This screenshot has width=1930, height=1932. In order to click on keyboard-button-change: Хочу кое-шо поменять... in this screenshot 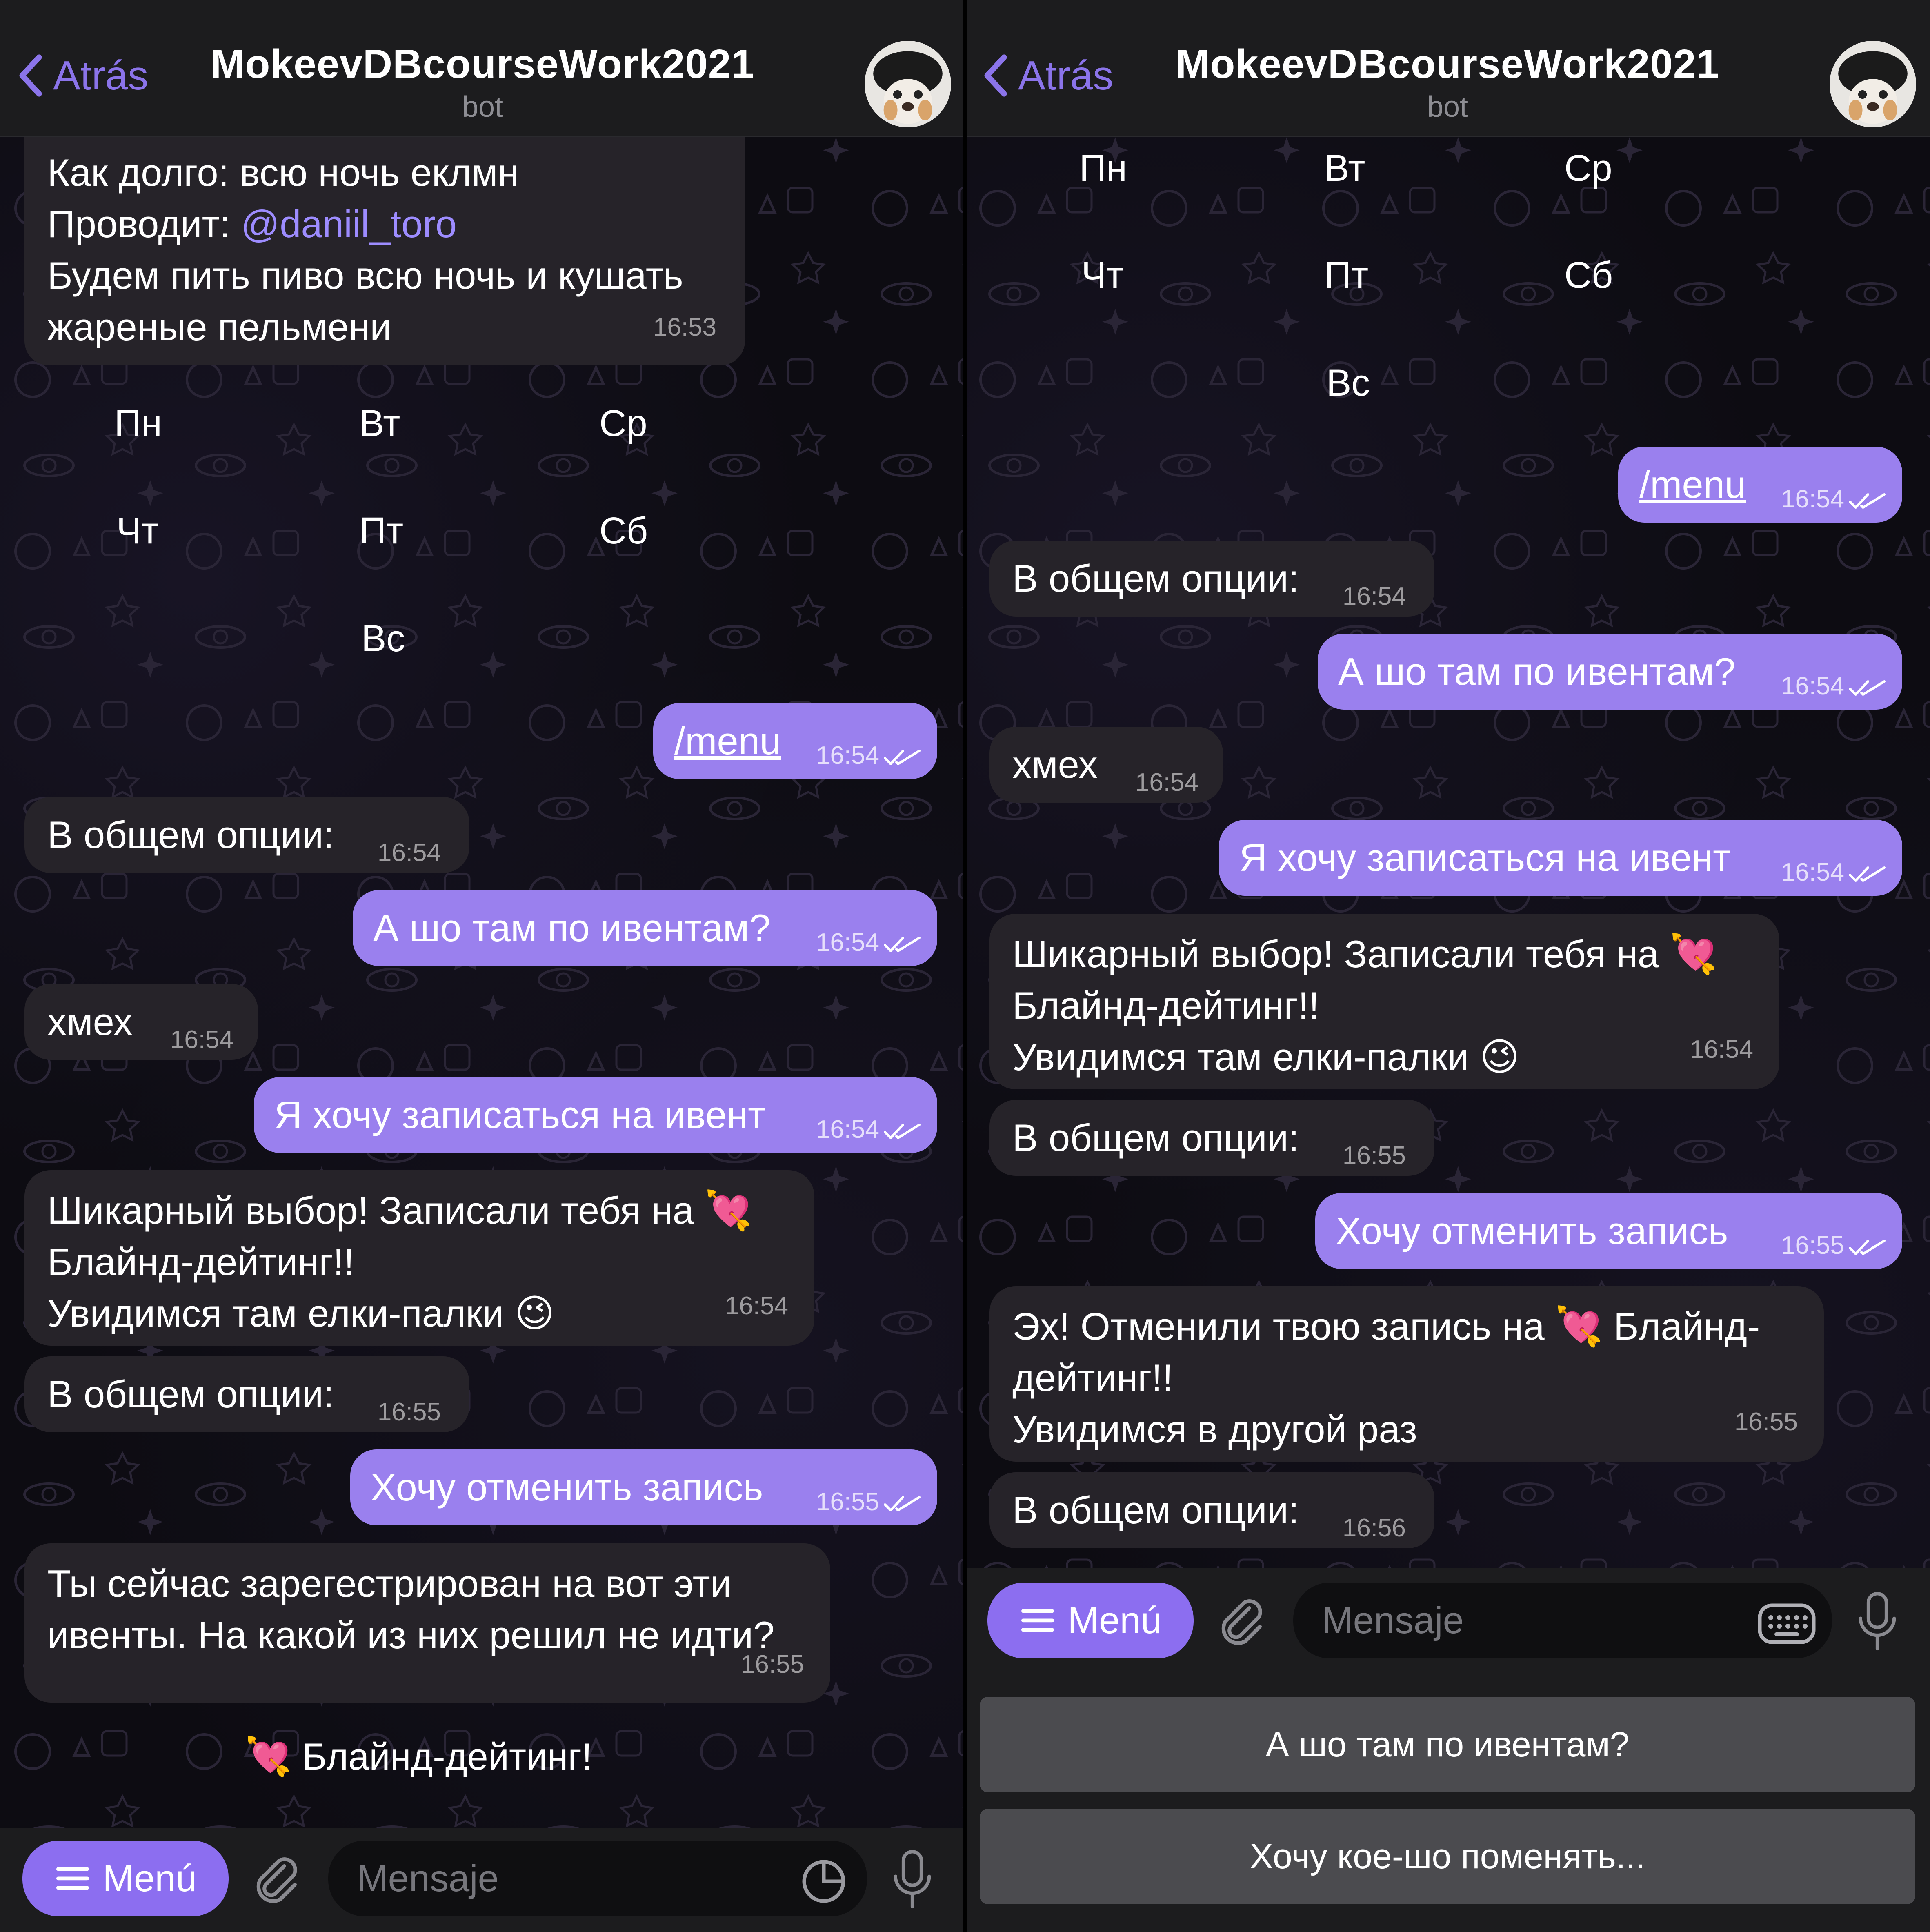, I will do `click(1447, 1856)`.